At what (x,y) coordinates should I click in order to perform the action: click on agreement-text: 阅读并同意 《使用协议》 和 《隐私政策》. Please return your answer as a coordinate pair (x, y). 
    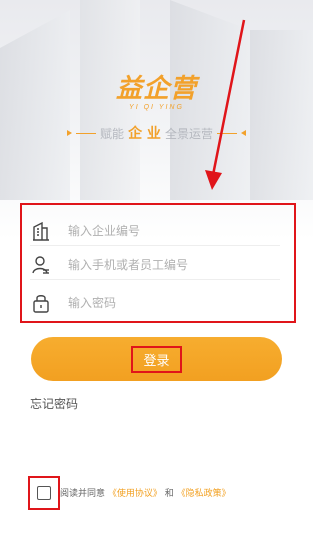
    Looking at the image, I should click on (145, 492).